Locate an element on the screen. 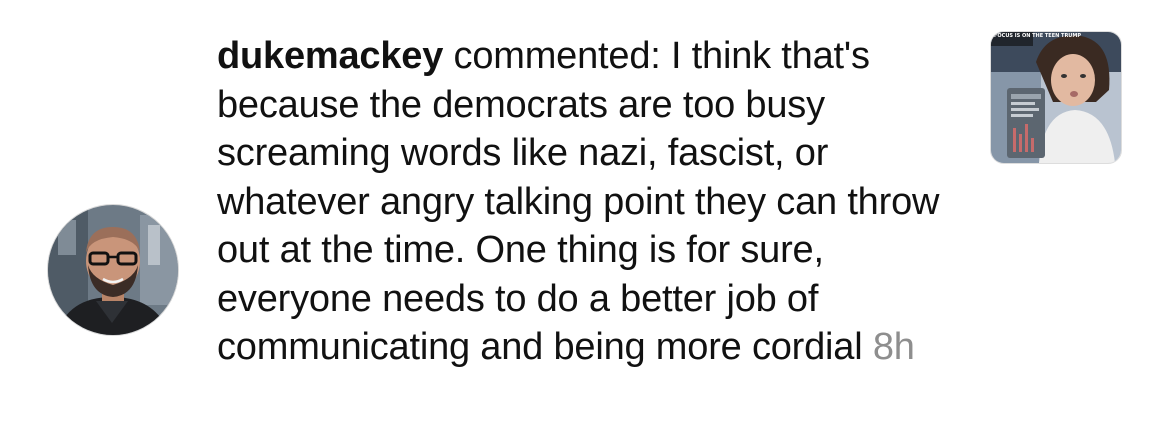  timestamp: 8h is located at coordinates (893, 347).